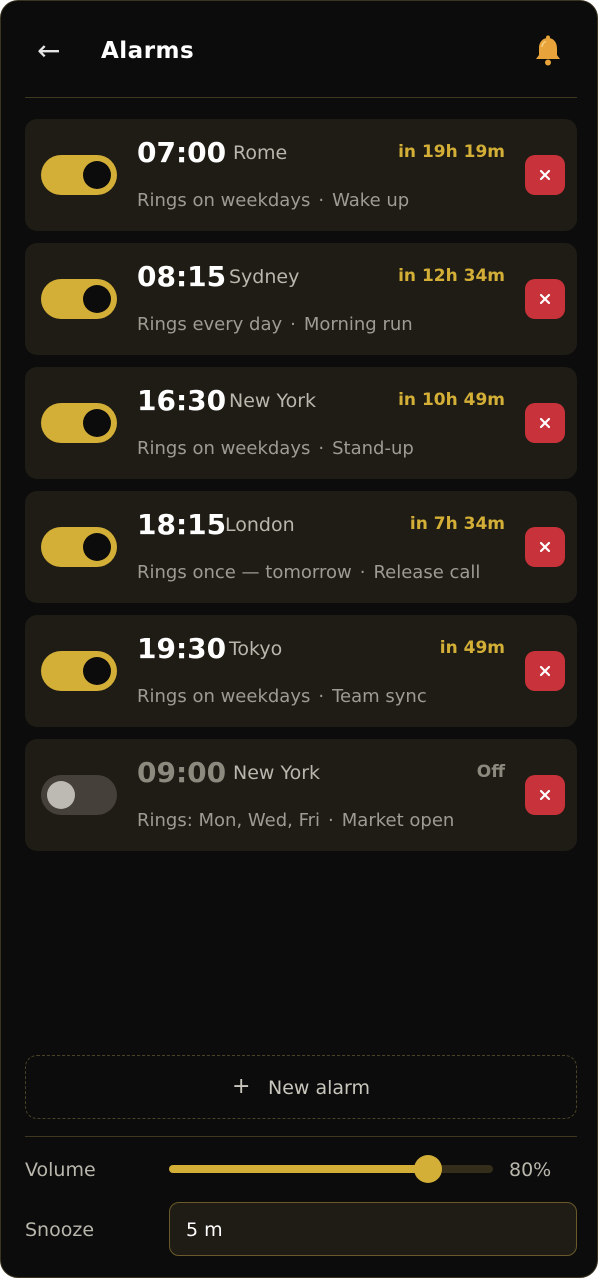 The height and width of the screenshot is (1280, 600). Describe the element at coordinates (548, 51) in the screenshot. I see `bell-icon` at that location.